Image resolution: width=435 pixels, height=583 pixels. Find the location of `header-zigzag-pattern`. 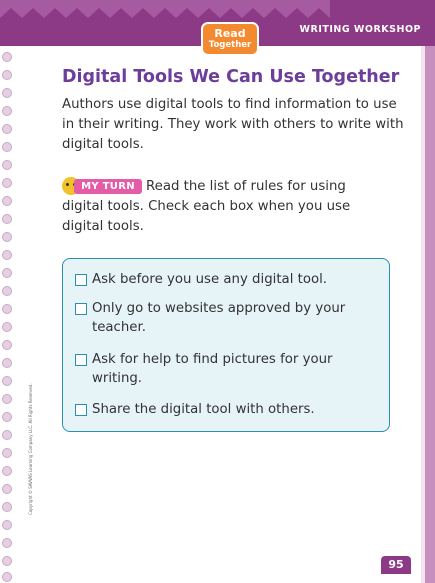

header-zigzag-pattern is located at coordinates (165, 9).